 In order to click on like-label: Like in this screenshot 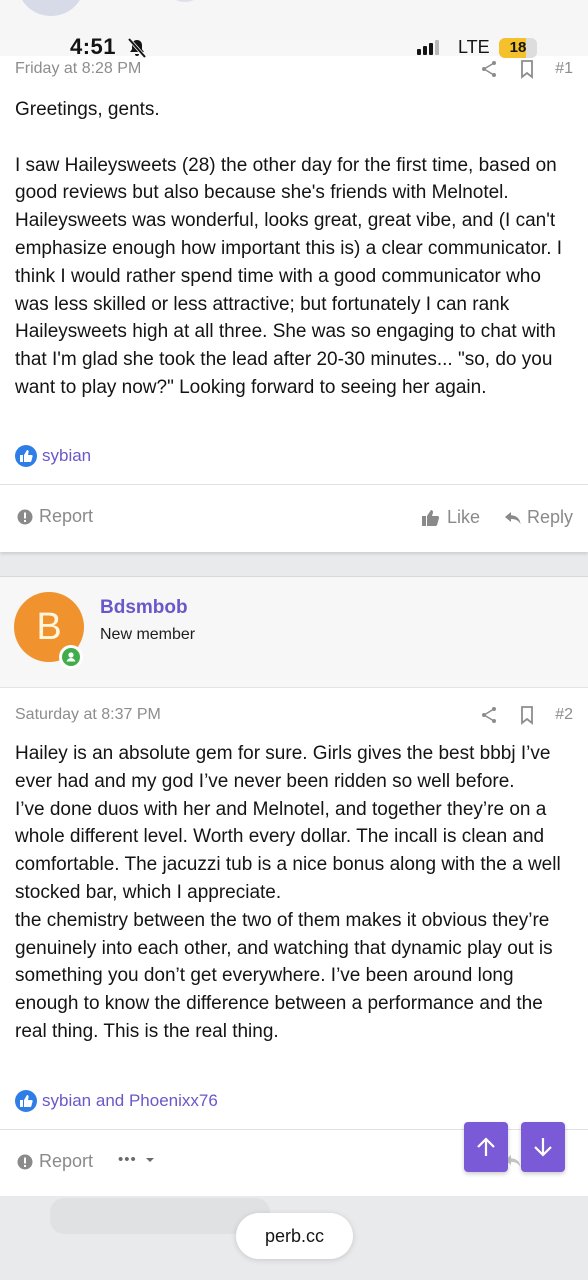, I will do `click(464, 517)`.